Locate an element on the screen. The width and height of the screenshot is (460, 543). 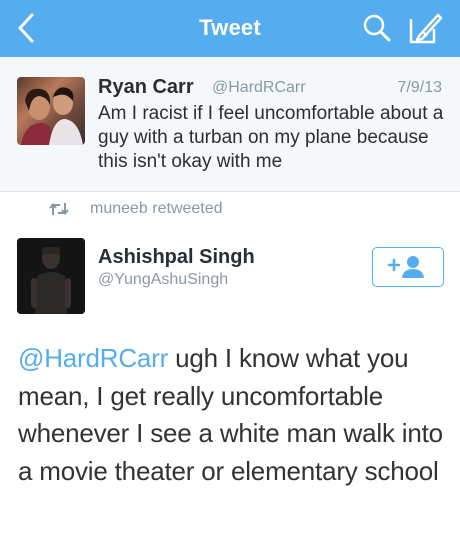
tweet-author-handle: @YungAshuSingh is located at coordinates (163, 280).